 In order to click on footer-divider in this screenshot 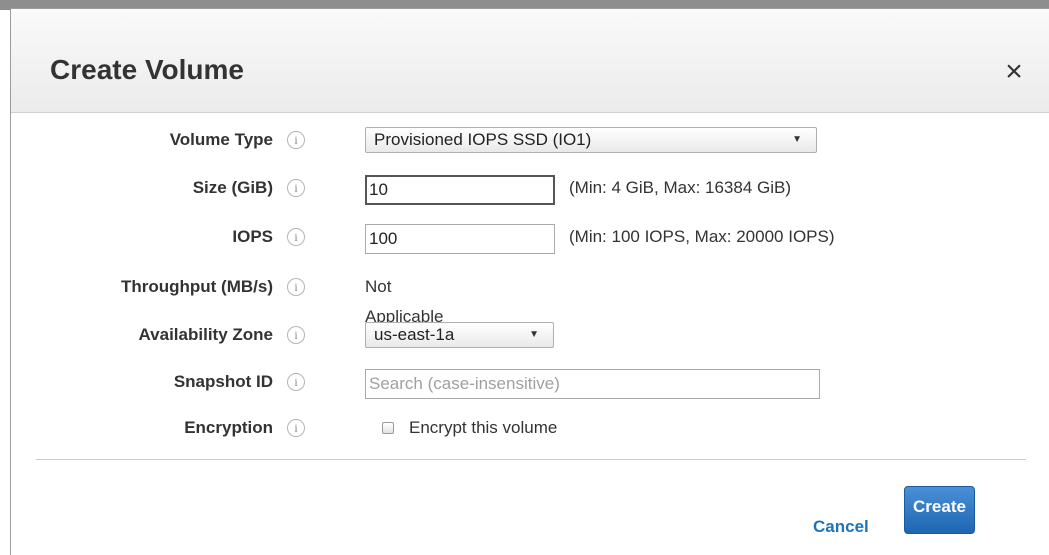, I will do `click(531, 459)`.